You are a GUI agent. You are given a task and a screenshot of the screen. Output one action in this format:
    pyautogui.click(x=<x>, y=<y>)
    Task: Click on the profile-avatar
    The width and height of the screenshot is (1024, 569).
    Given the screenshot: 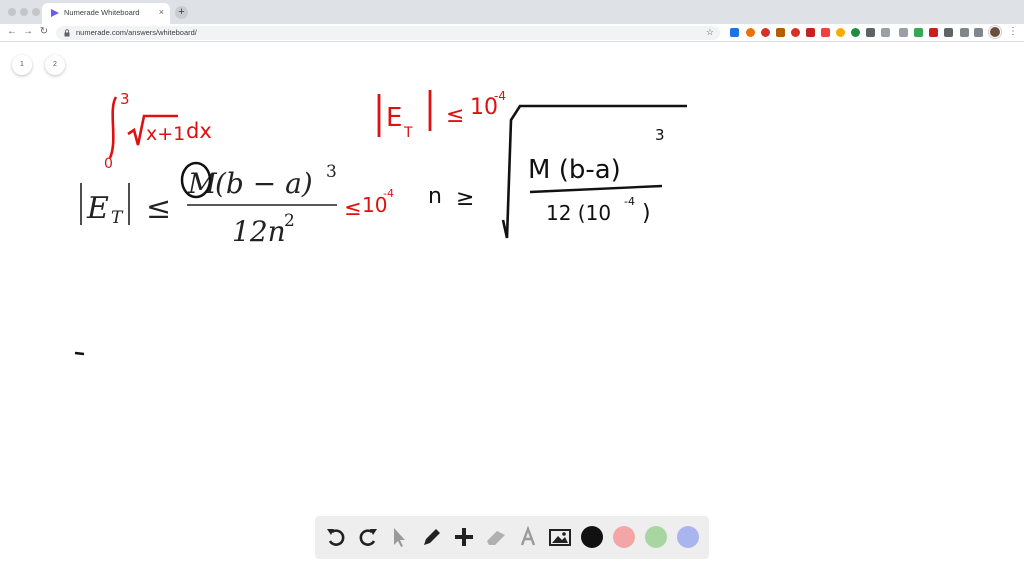 What is the action you would take?
    pyautogui.click(x=995, y=32)
    